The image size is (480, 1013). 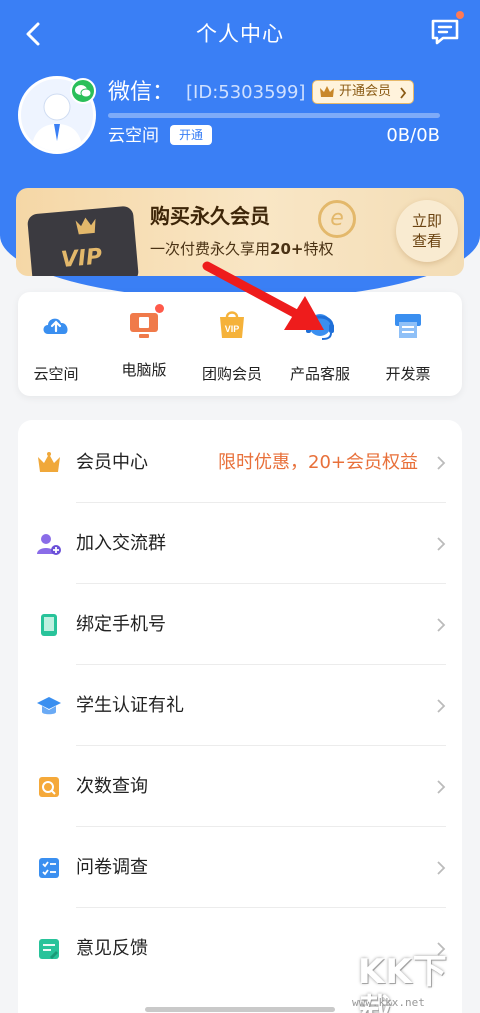 What do you see at coordinates (240, 232) in the screenshot?
I see `vip-banner: VIP 购买永久会员 一次付费永久享用20+特权 e 立即 查看` at bounding box center [240, 232].